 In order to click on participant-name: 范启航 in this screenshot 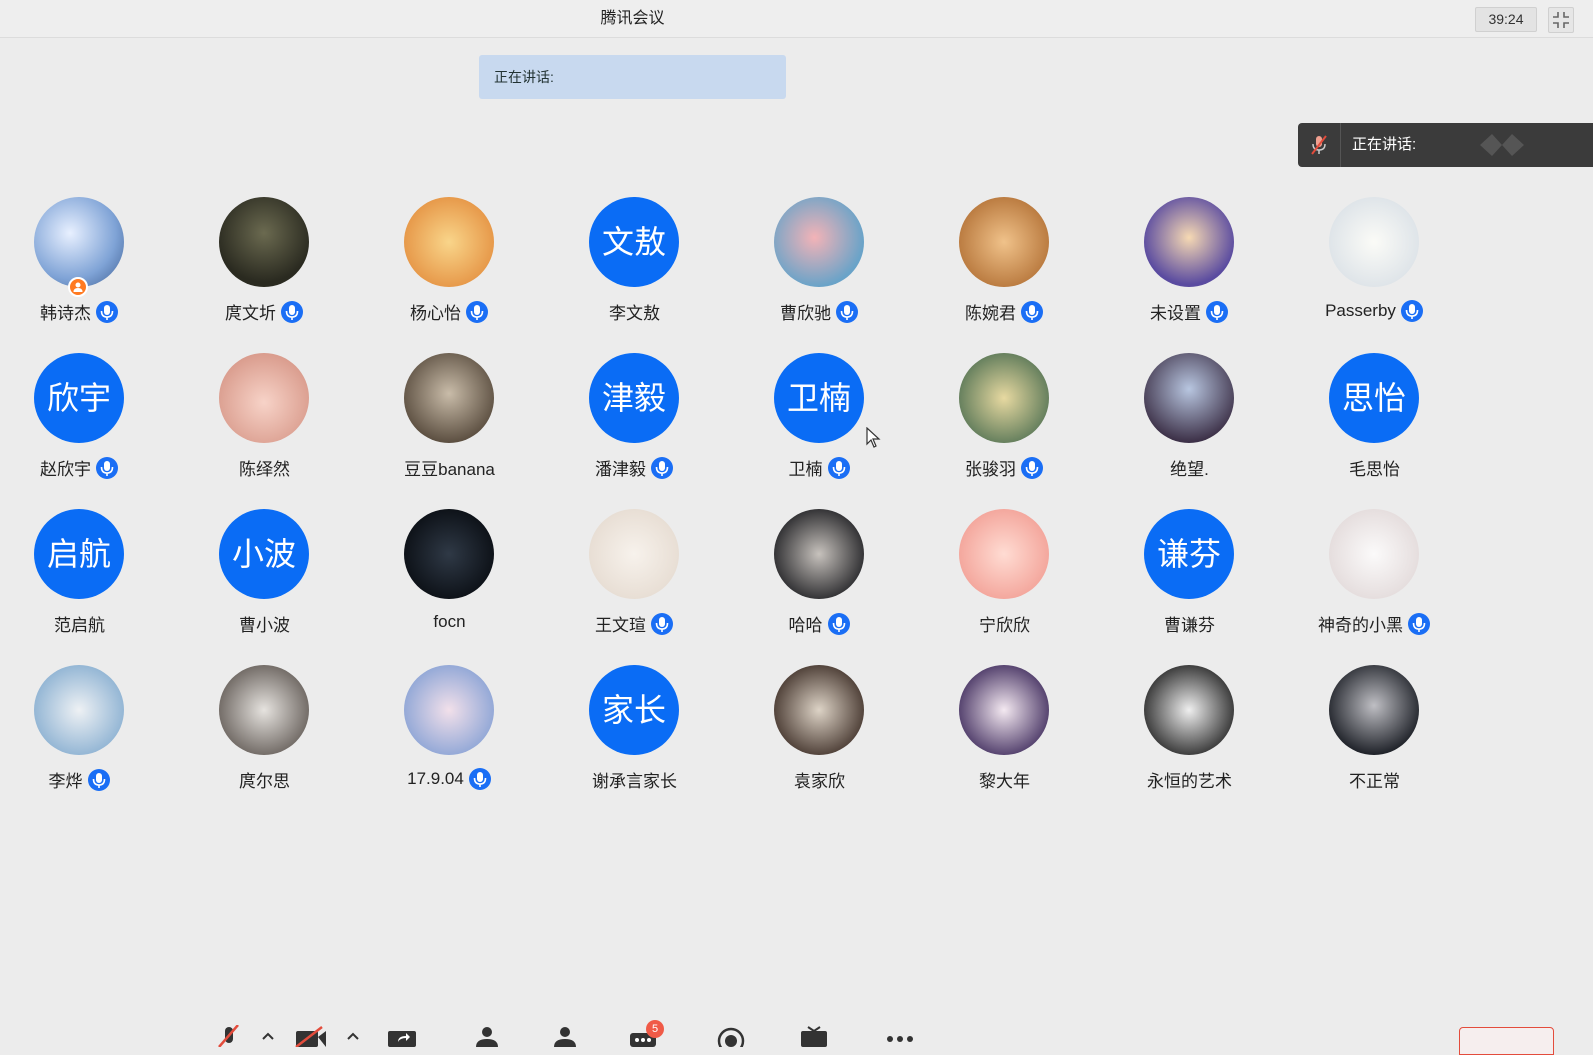, I will do `click(79, 625)`.